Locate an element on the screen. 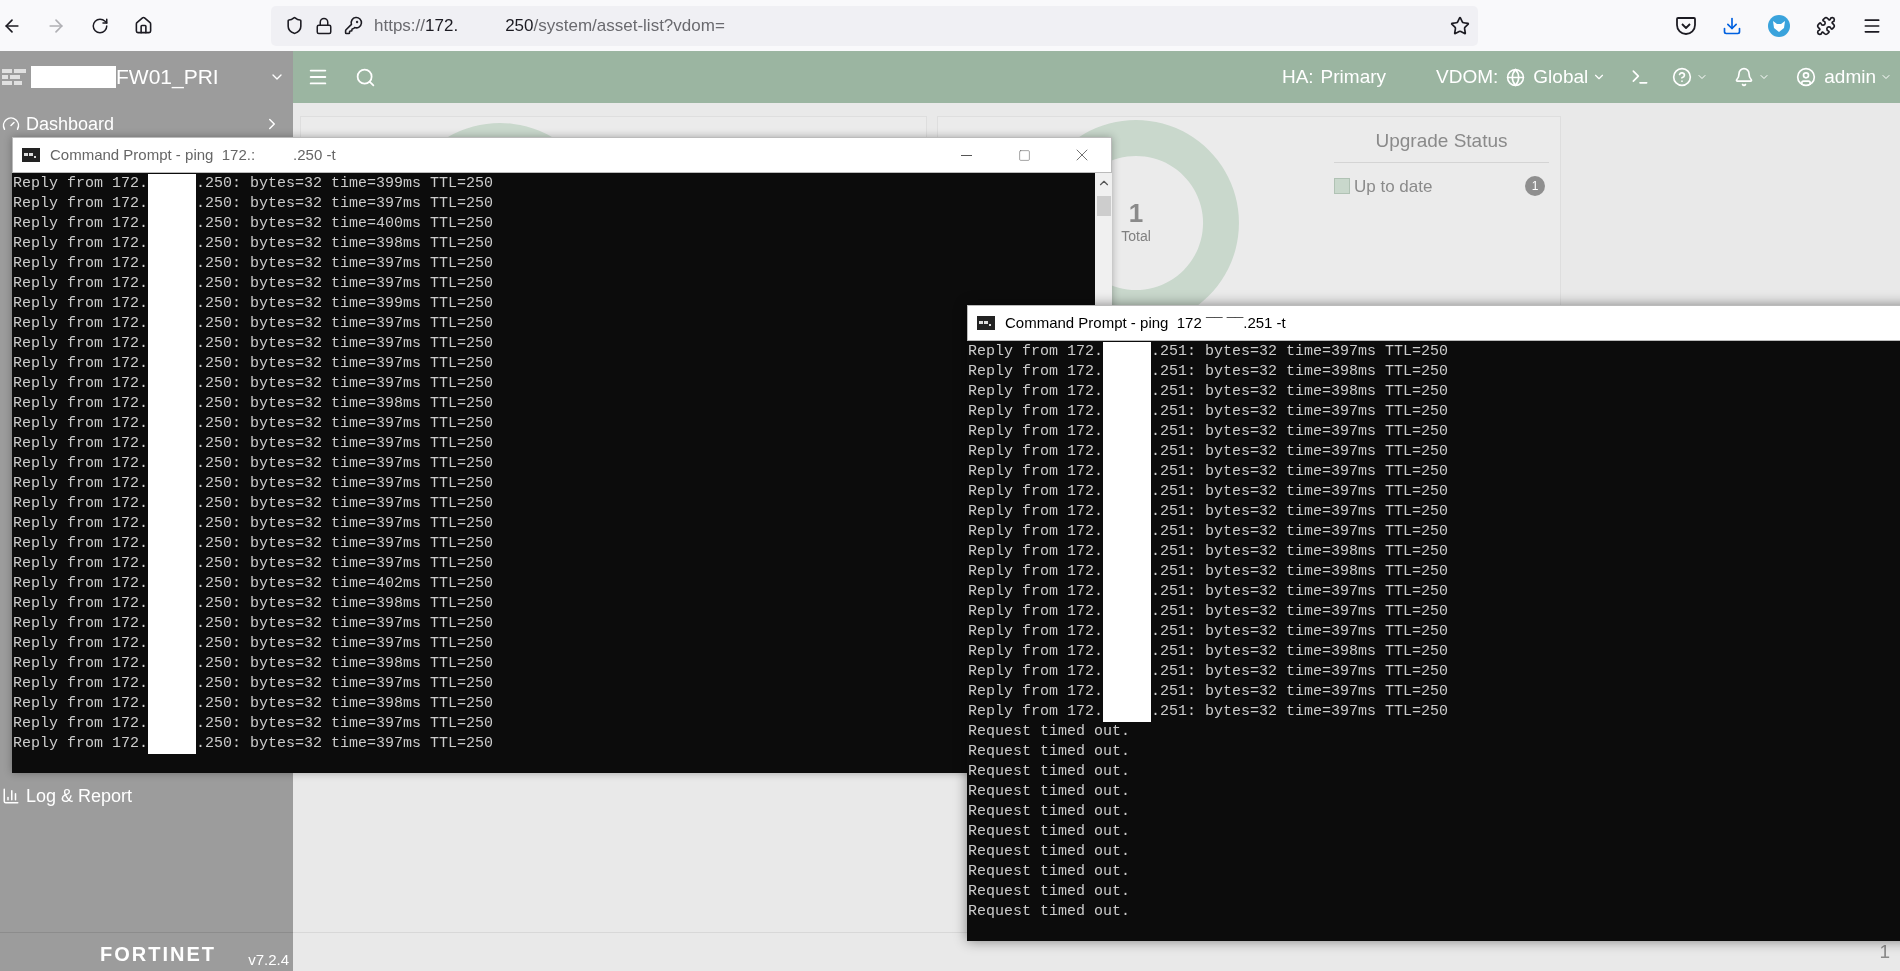 This screenshot has width=1900, height=971. shield-icon is located at coordinates (294, 25).